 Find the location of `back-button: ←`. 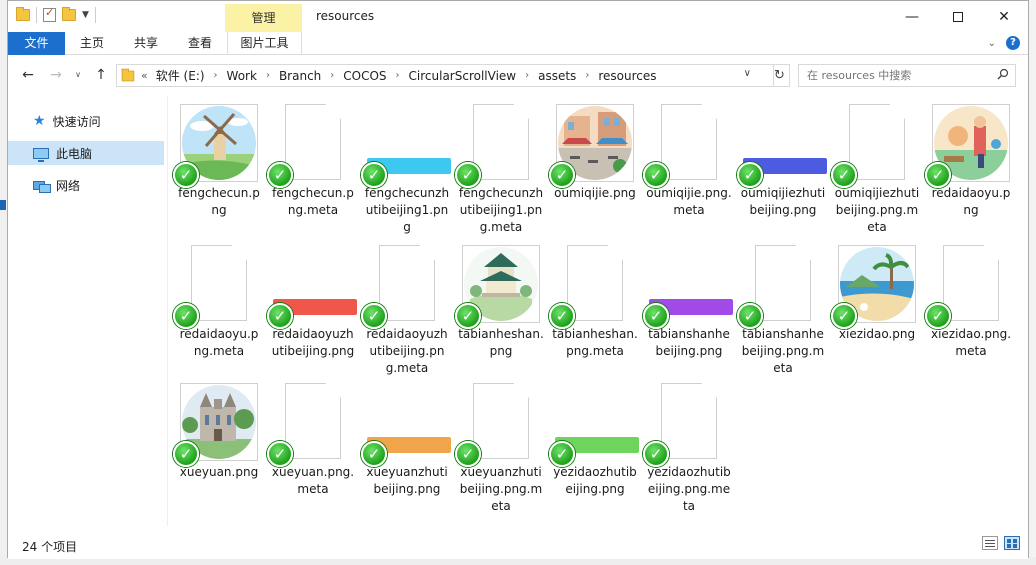

back-button: ← is located at coordinates (28, 75).